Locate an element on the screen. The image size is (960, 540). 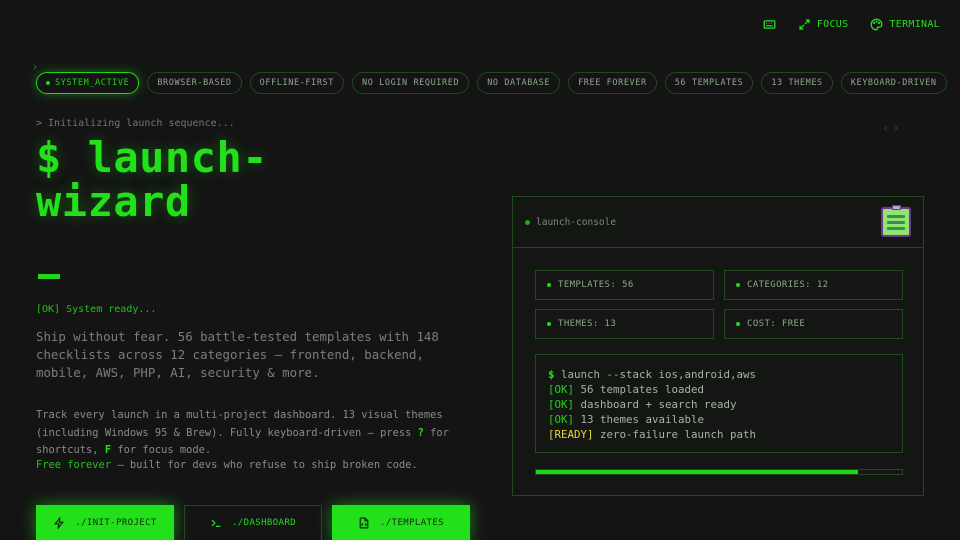
templates-button: ./TEMPLATES is located at coordinates (401, 522).